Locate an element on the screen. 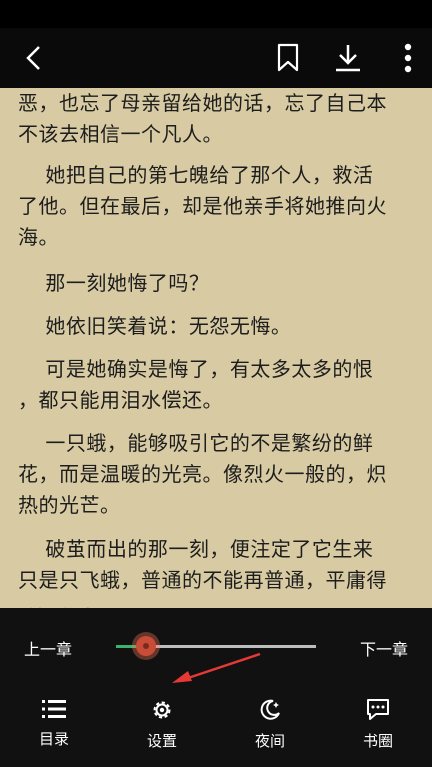  slider-thumb is located at coordinates (146, 646).